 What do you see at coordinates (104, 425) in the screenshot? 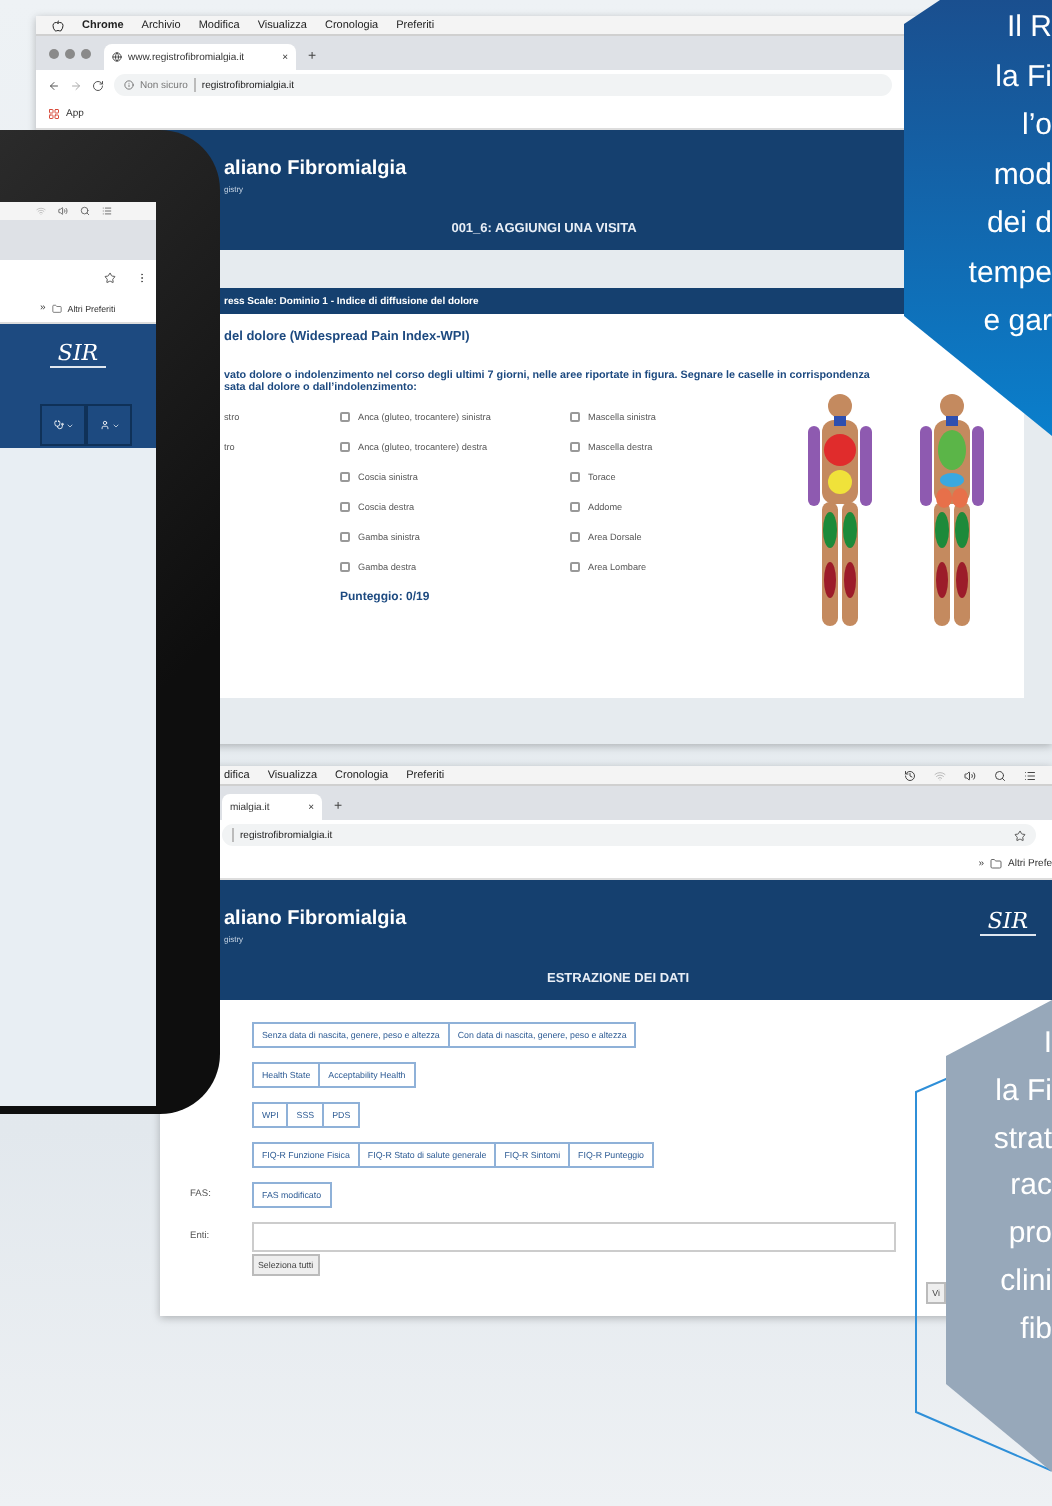
I see `user-icon` at bounding box center [104, 425].